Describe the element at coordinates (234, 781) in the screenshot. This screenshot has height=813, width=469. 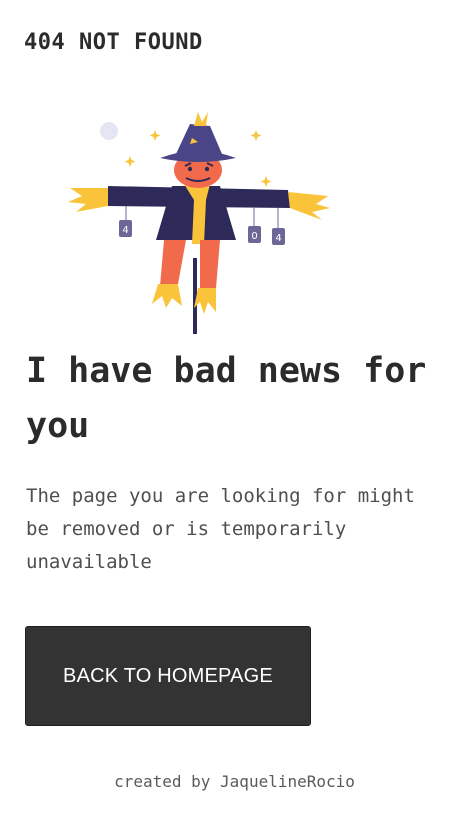
I see `footer-credit: created by JaquelineRocio` at that location.